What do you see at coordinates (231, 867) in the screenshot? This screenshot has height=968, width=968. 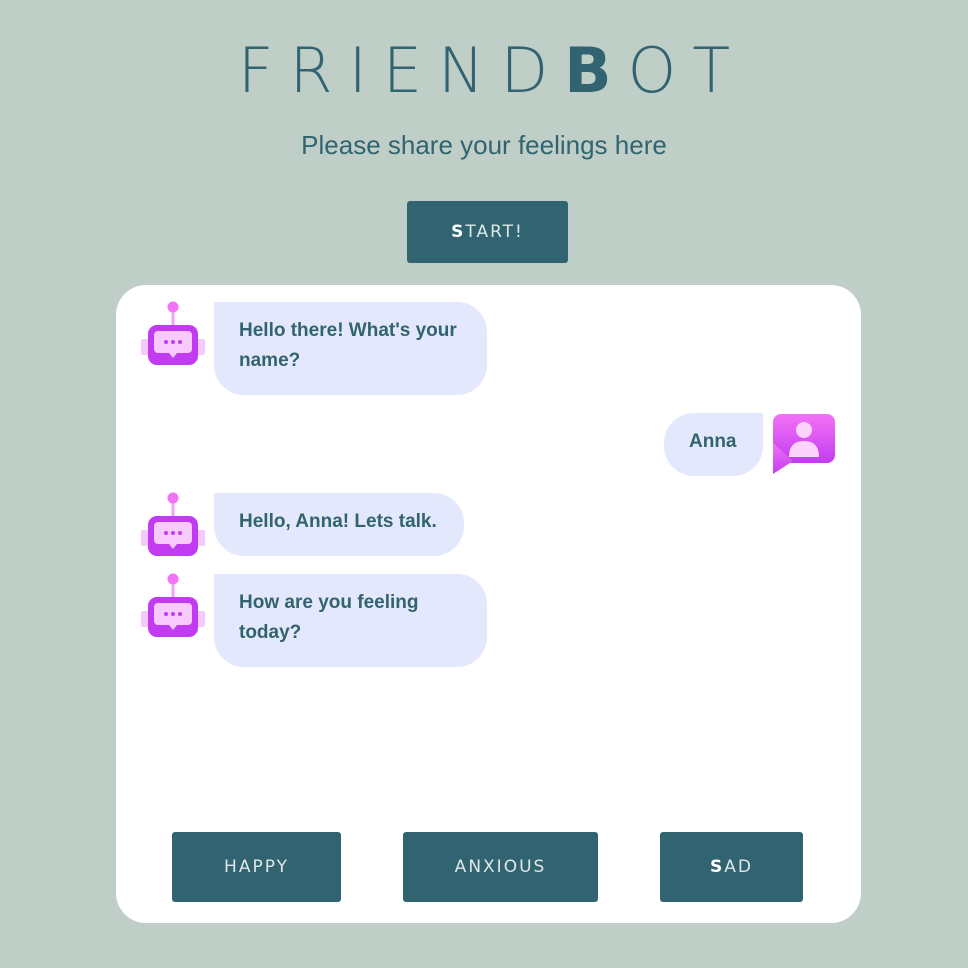 I see `mood-happy-first-char: H` at bounding box center [231, 867].